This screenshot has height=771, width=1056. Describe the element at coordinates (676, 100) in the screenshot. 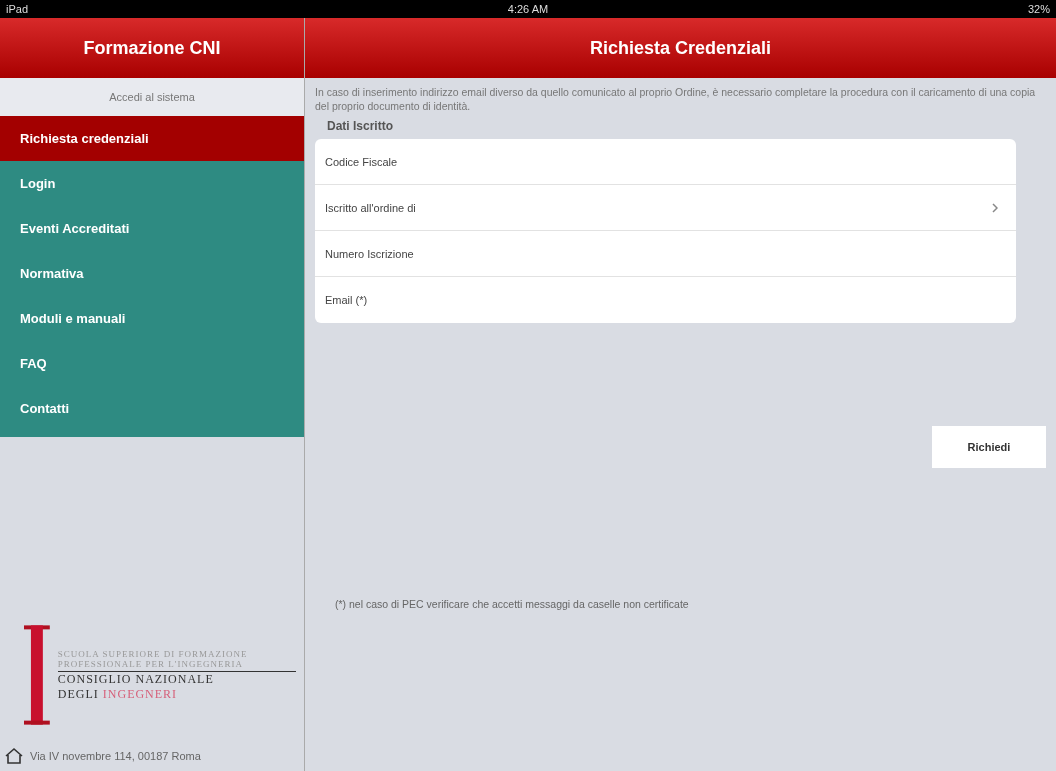

I see `intro-paragraph: In caso di inserimento indirizzo email diverso da quello comunicato al proprio Ordine, è necessario completare la procedura con il caricamento di una copia del proprio documento di identità.` at that location.